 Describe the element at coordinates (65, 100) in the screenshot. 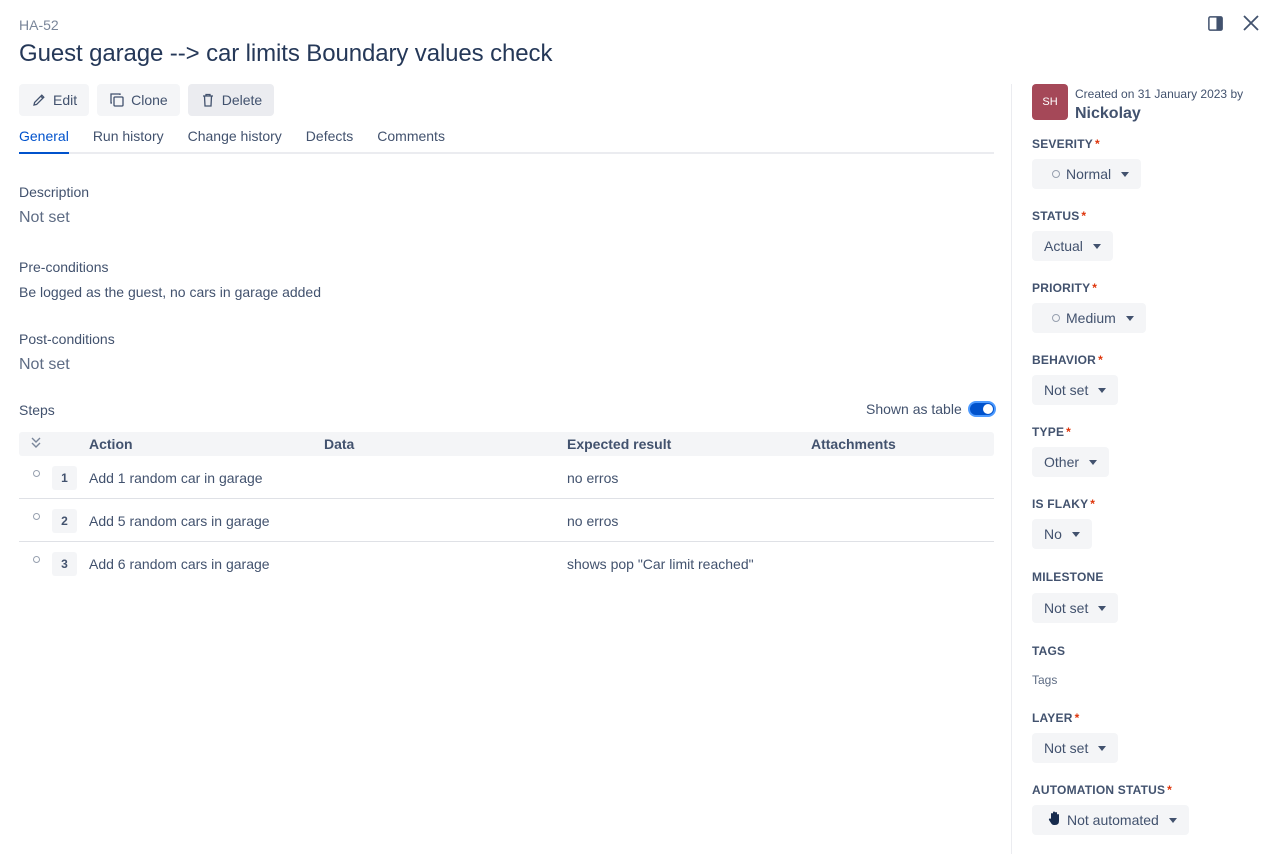

I see `edit-button-label: Edit` at that location.